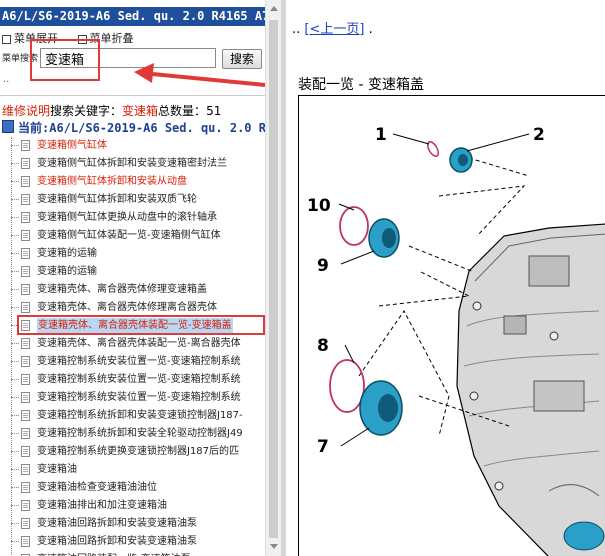 The image size is (605, 556). I want to click on tree-item: 变速箱侧气缸体拆卸和安装双质飞轮, so click(132, 200).